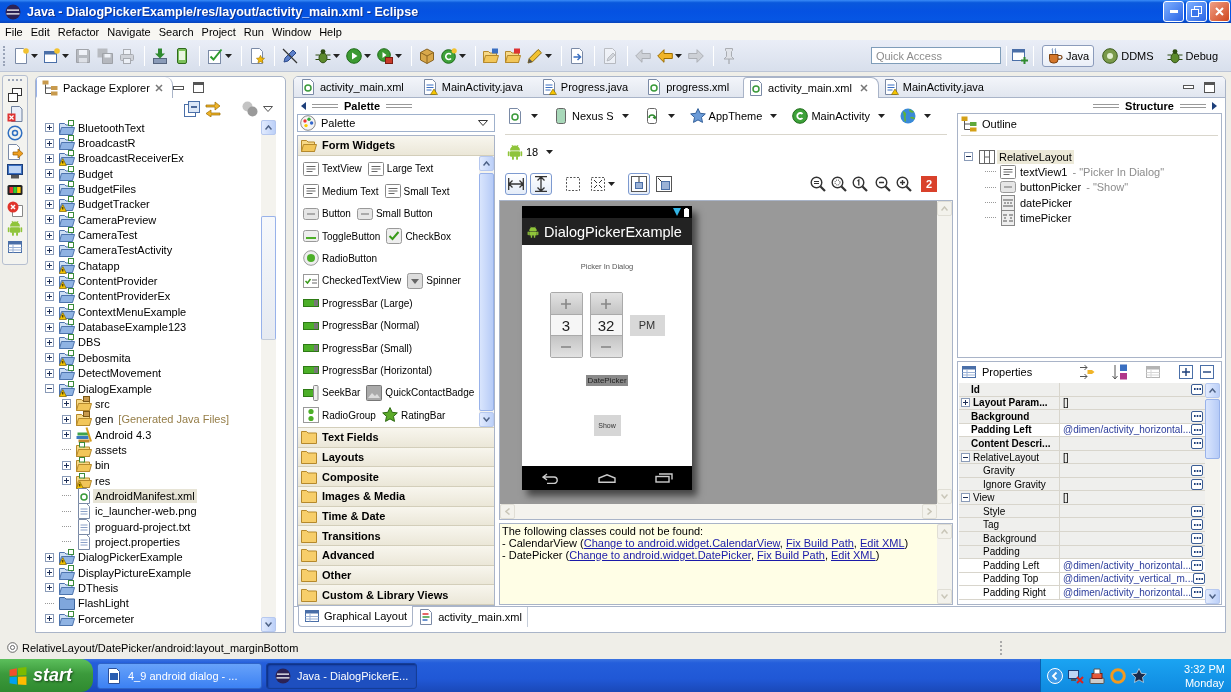 The image size is (1231, 692). I want to click on minimize-button, so click(1173, 11).